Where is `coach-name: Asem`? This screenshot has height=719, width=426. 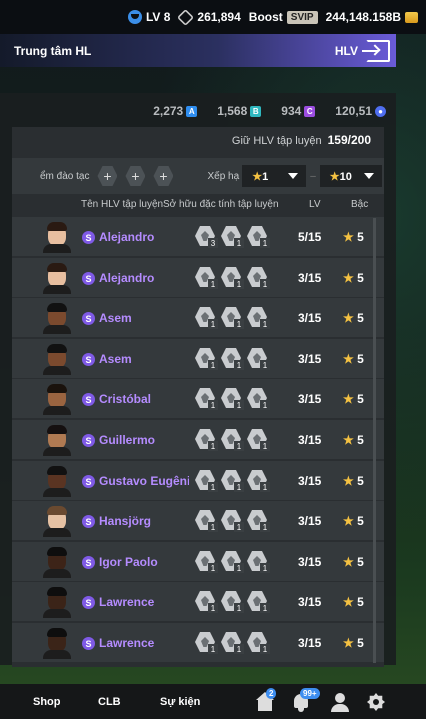 coach-name: Asem is located at coordinates (115, 318).